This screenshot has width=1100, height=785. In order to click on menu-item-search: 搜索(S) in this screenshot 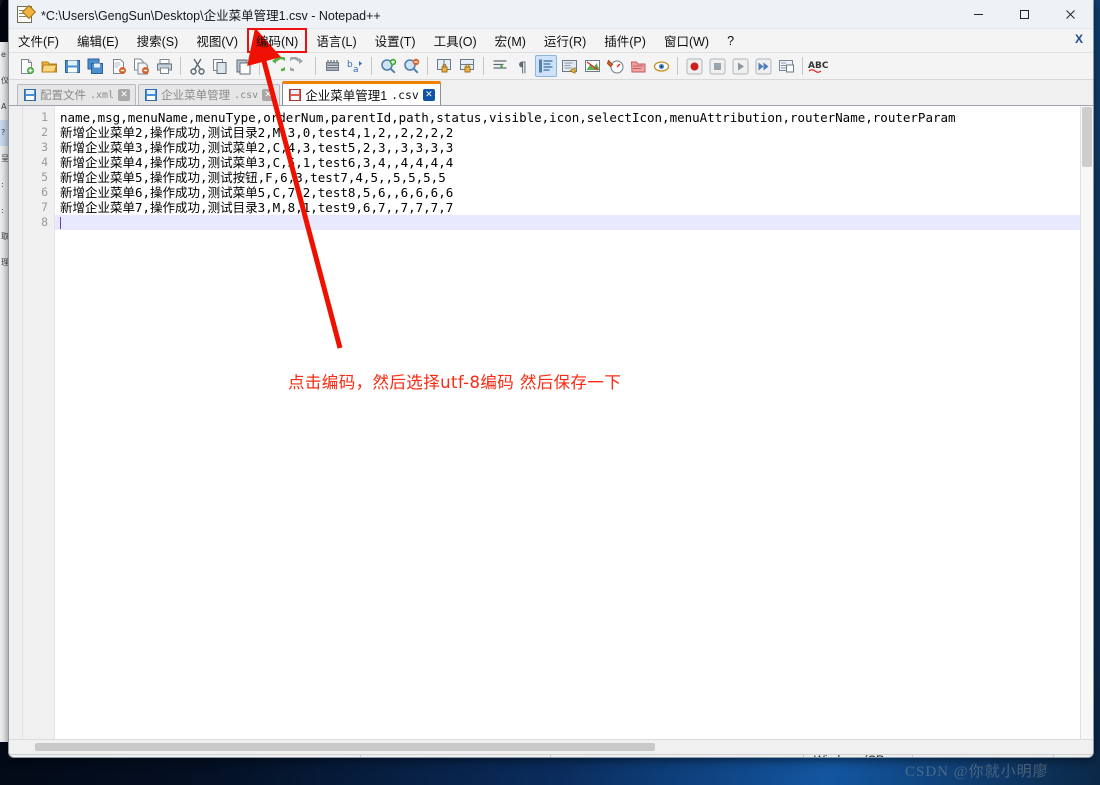, I will do `click(158, 40)`.